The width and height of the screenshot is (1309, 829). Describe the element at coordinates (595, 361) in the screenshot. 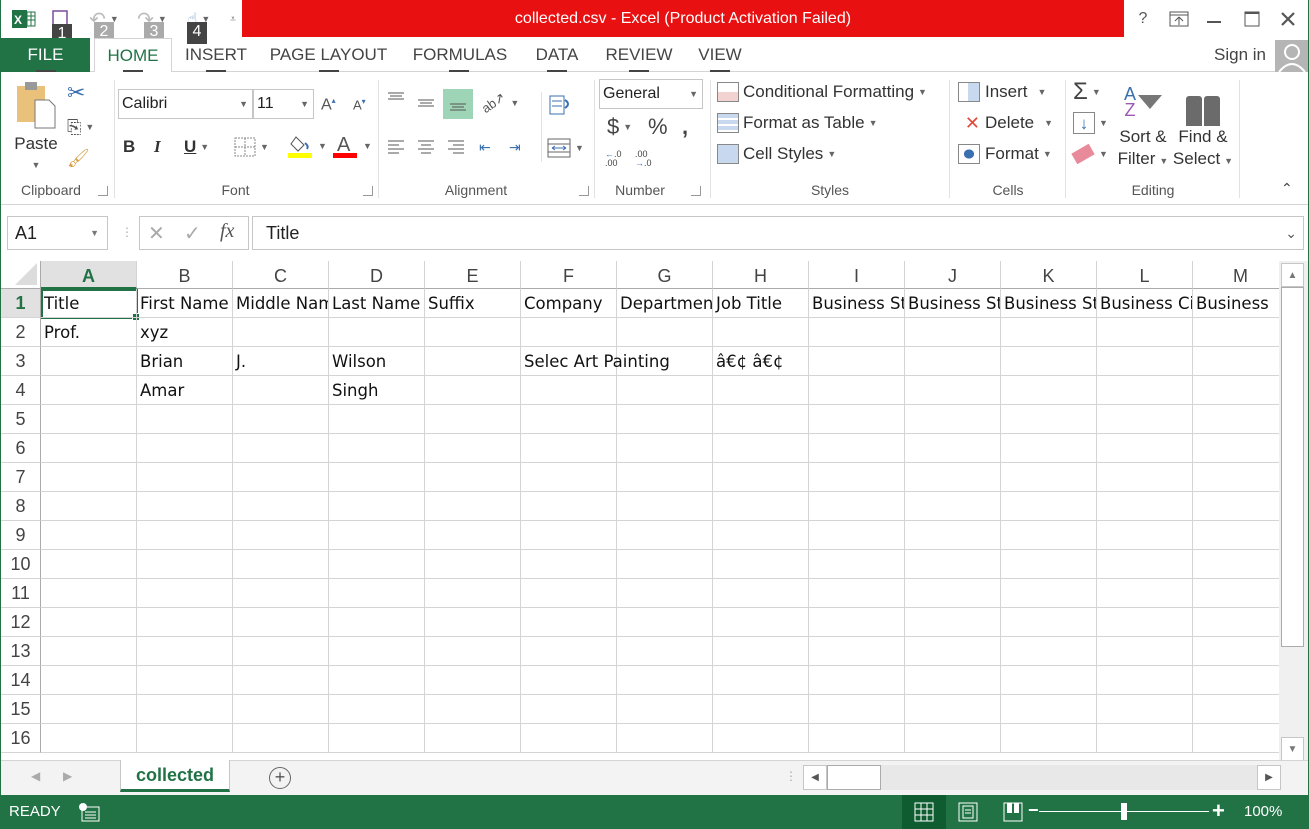

I see `cell-f3: Selec Art Painting` at that location.